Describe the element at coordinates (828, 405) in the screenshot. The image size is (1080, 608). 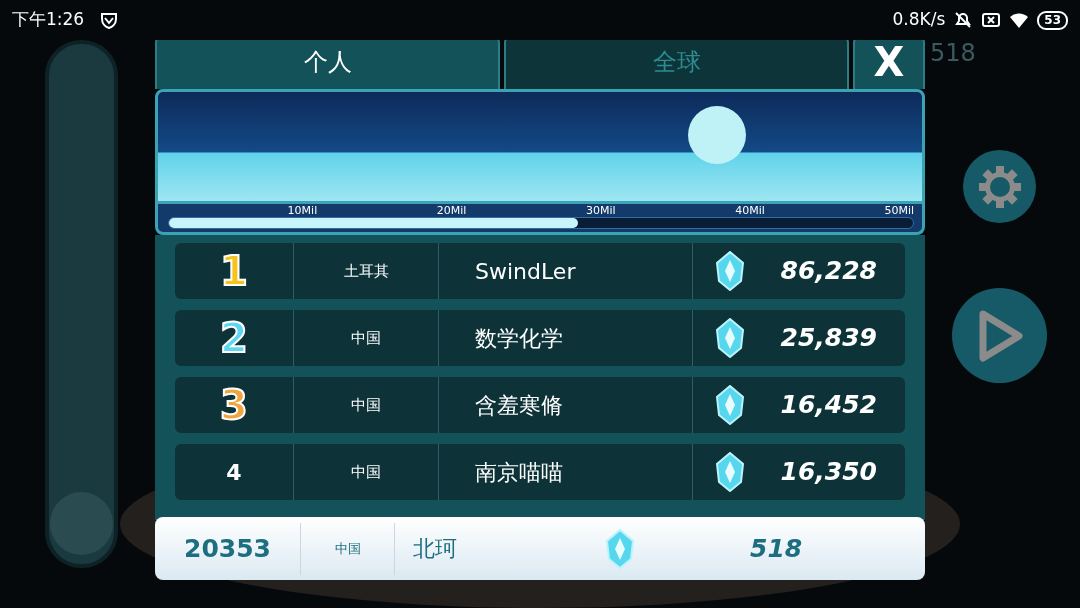
I see `score-value: 16,452` at that location.